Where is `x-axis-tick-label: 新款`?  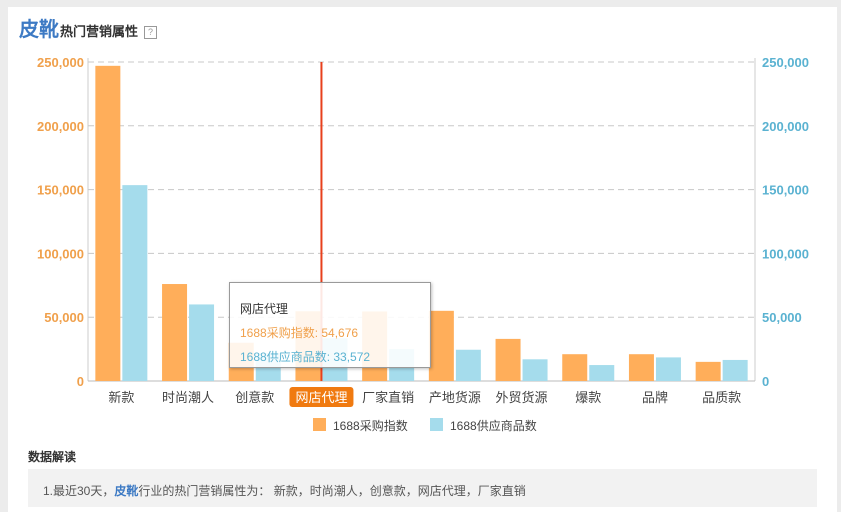 x-axis-tick-label: 新款 is located at coordinates (121, 397).